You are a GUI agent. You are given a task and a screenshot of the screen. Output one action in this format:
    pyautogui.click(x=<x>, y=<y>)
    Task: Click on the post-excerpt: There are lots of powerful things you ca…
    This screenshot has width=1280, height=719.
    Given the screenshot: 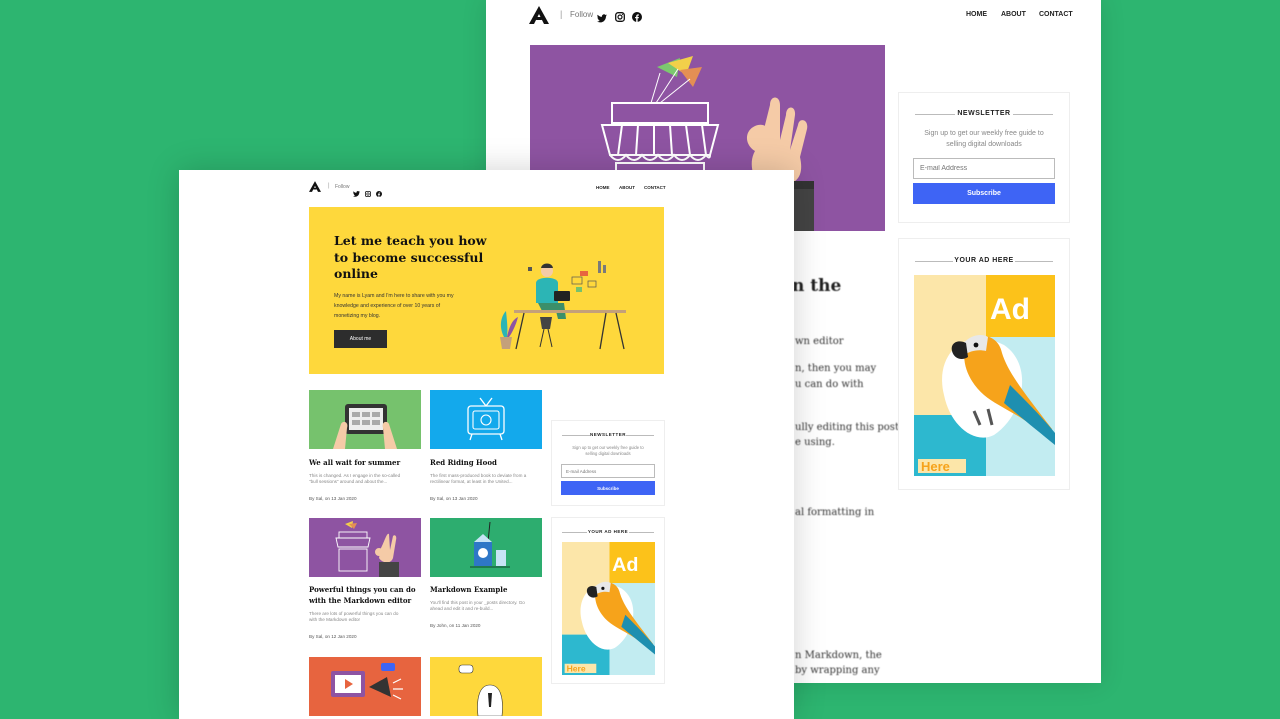 What is the action you would take?
    pyautogui.click(x=354, y=617)
    